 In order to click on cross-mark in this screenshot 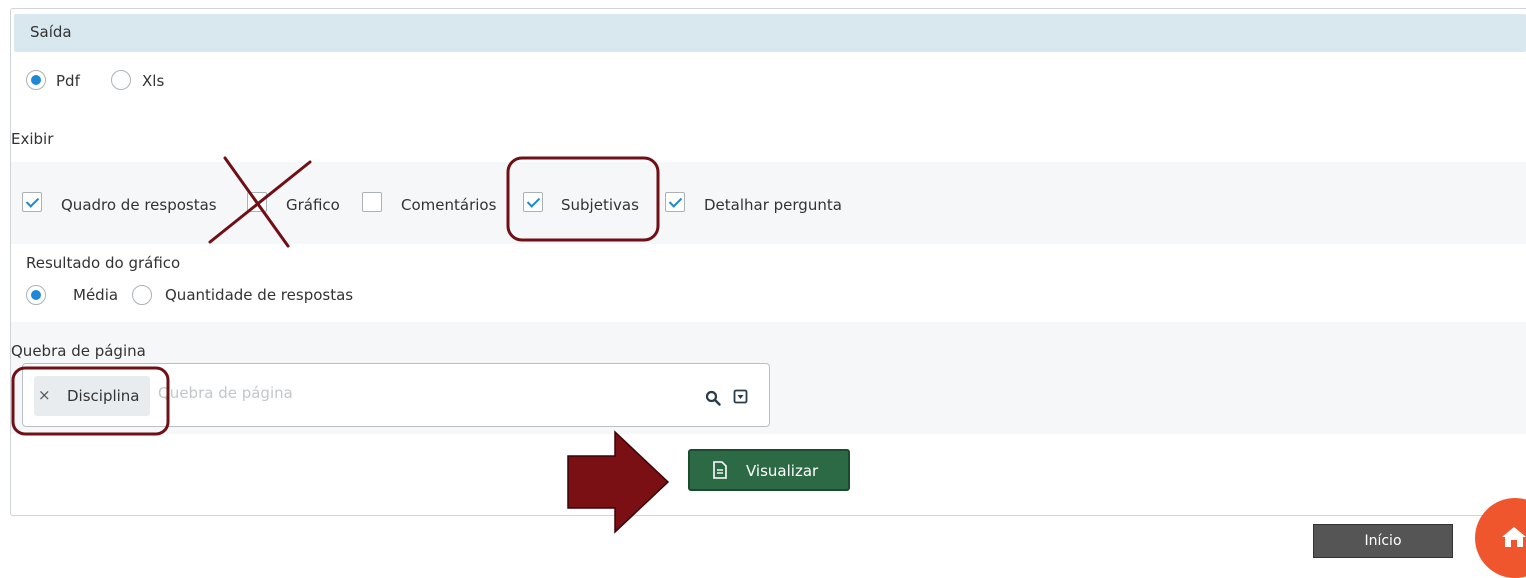, I will do `click(260, 202)`.